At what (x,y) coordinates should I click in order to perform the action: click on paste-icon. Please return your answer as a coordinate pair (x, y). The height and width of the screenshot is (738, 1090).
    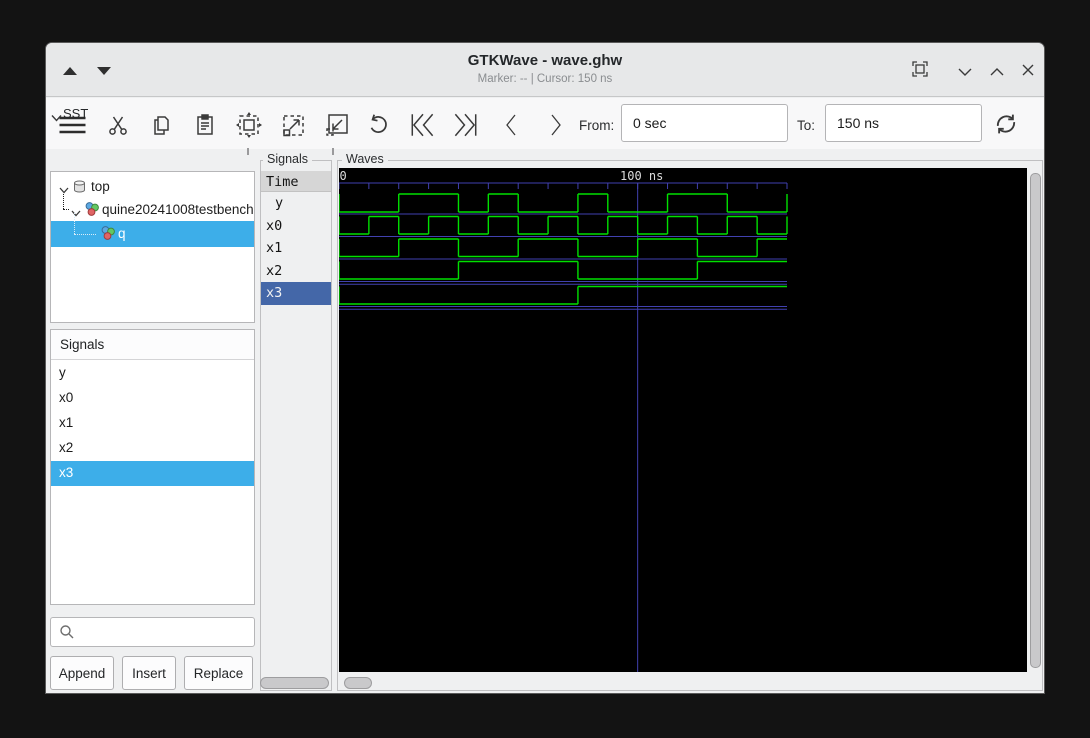
    Looking at the image, I should click on (205, 125).